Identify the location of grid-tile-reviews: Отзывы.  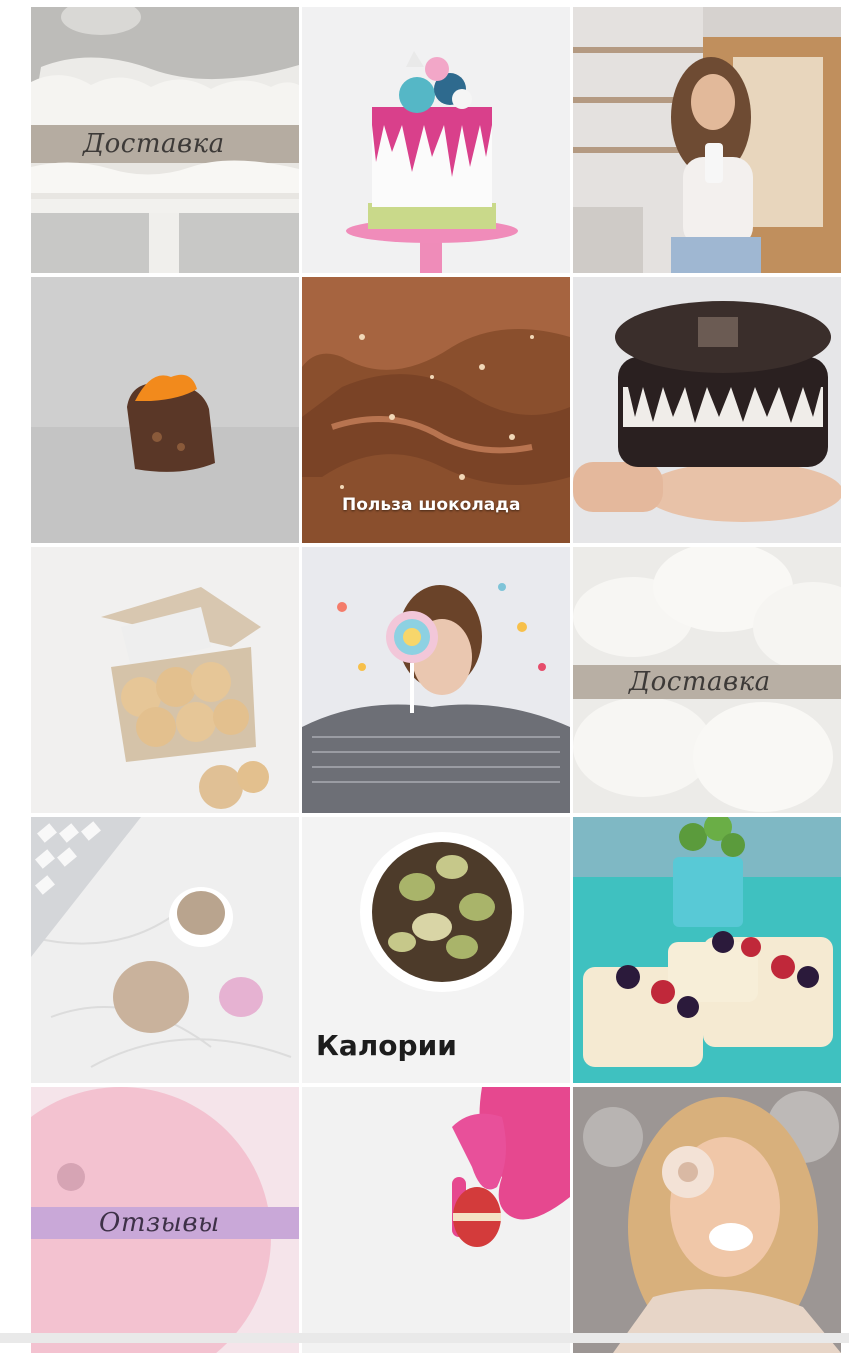
(165, 1220).